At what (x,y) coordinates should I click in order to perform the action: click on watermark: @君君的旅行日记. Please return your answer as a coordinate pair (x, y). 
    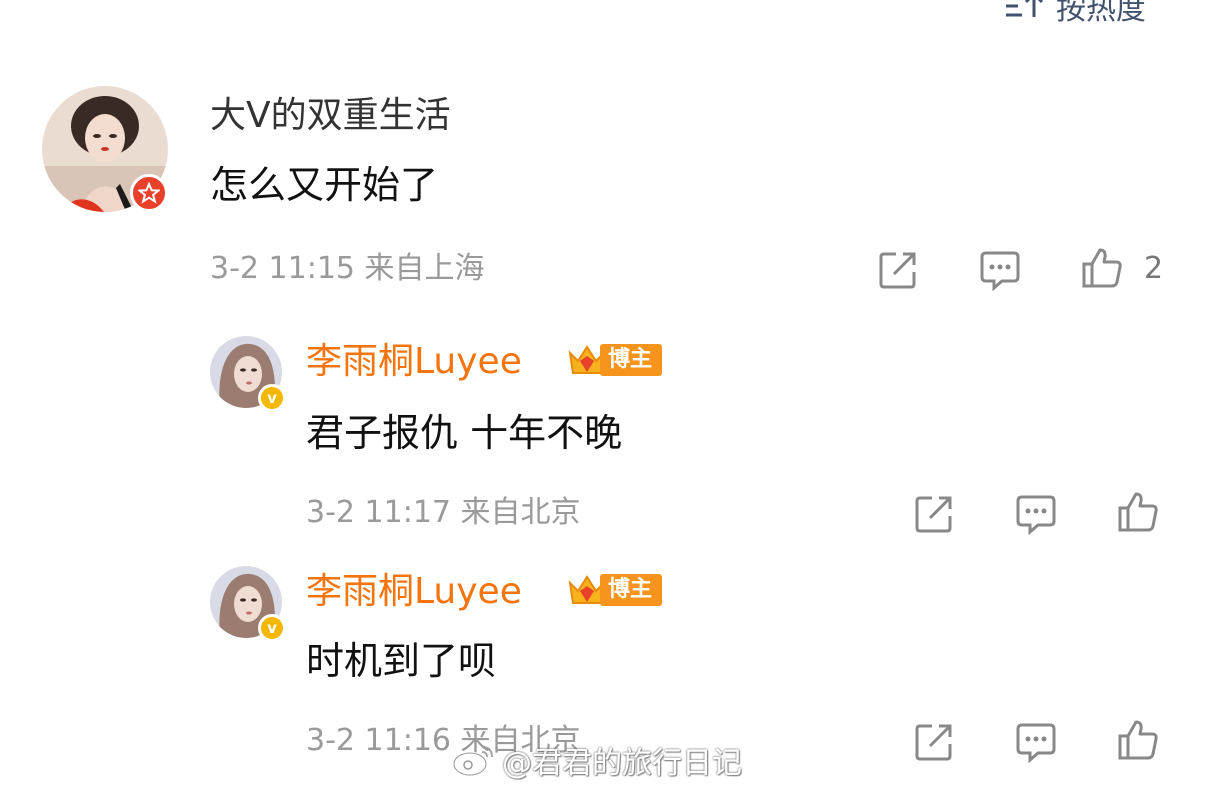
    Looking at the image, I should click on (597, 760).